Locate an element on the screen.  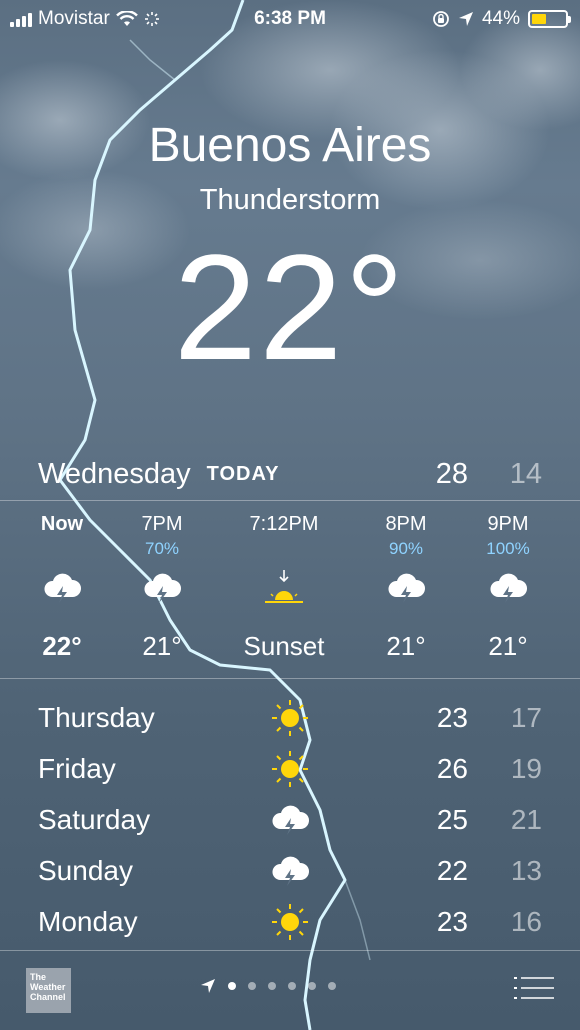
daily-low: 13 is located at coordinates (526, 870).